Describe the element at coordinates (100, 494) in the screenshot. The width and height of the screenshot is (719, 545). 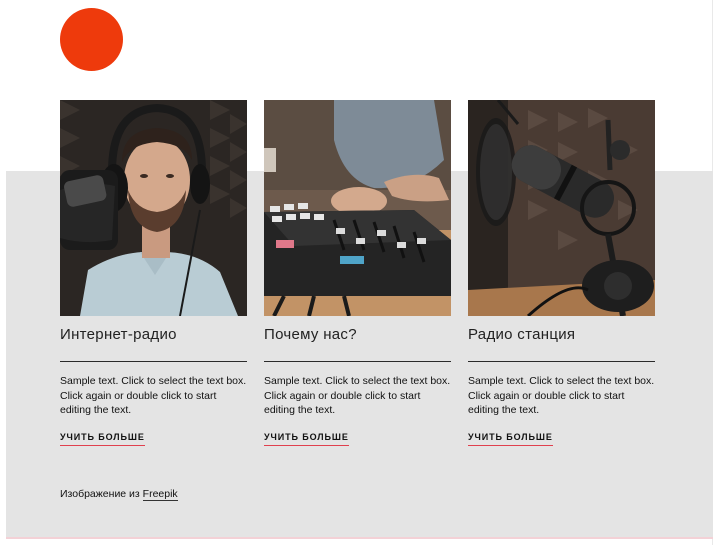
I see `credit-prefix: Изображение из` at that location.